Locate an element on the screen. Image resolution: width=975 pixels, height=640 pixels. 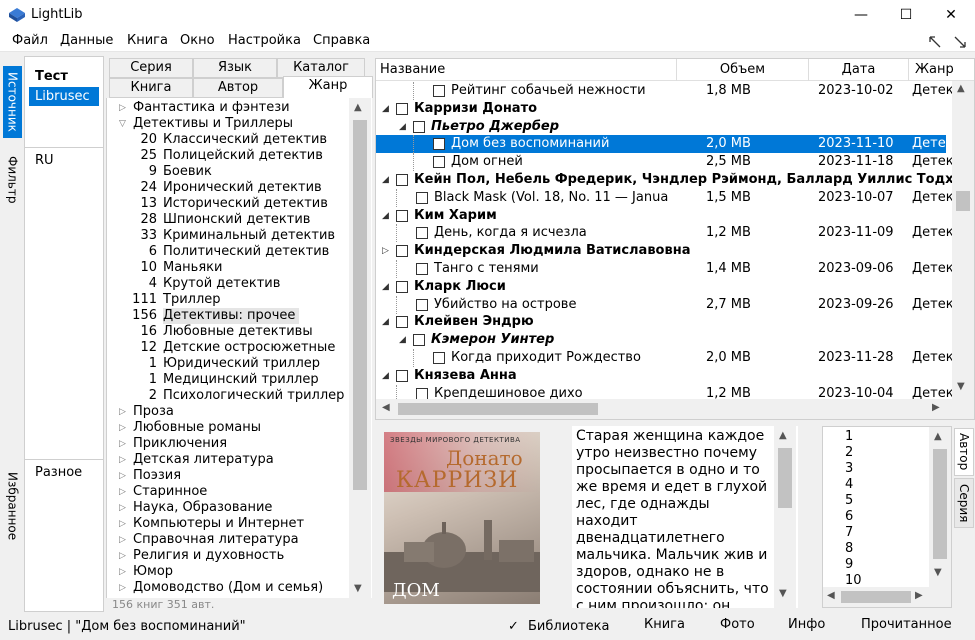
column-title: Название is located at coordinates (412, 69).